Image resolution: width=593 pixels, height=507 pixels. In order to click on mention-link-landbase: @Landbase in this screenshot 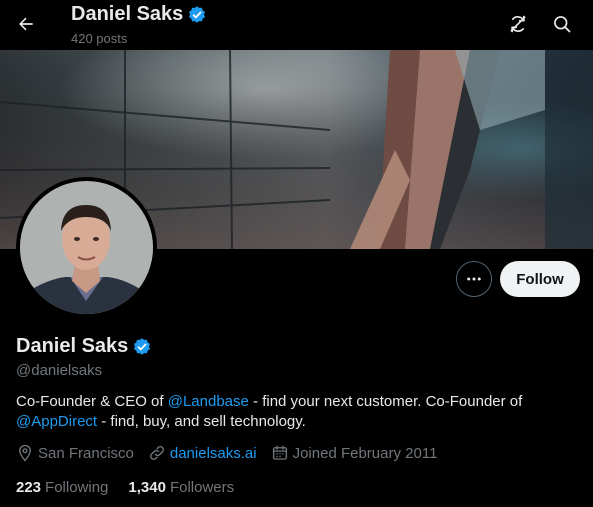, I will do `click(208, 401)`.